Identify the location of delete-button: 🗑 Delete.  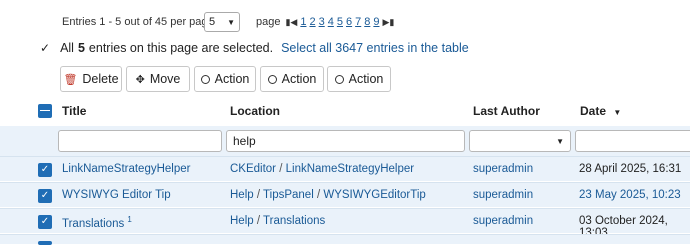
(91, 79).